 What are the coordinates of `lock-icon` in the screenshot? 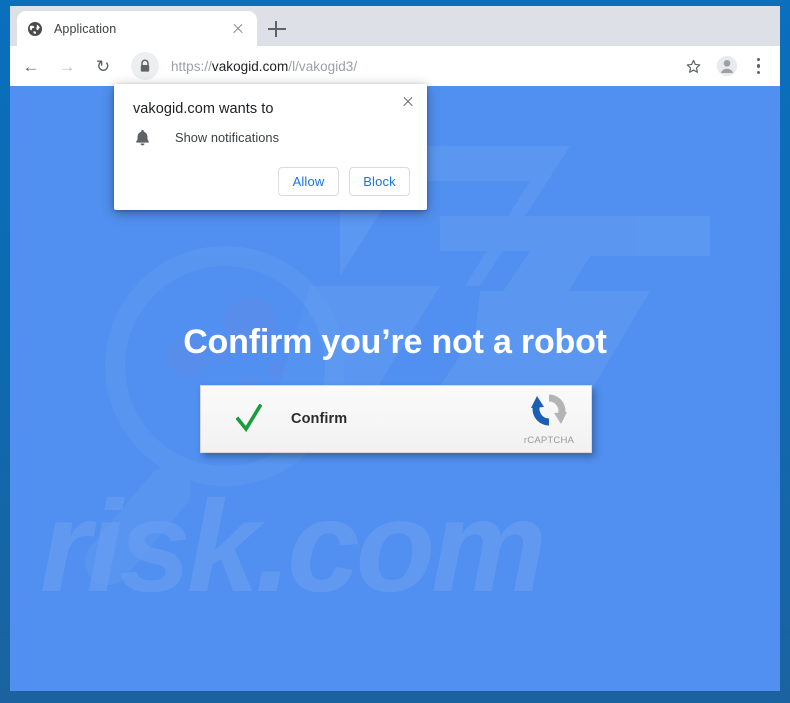 It's located at (145, 66).